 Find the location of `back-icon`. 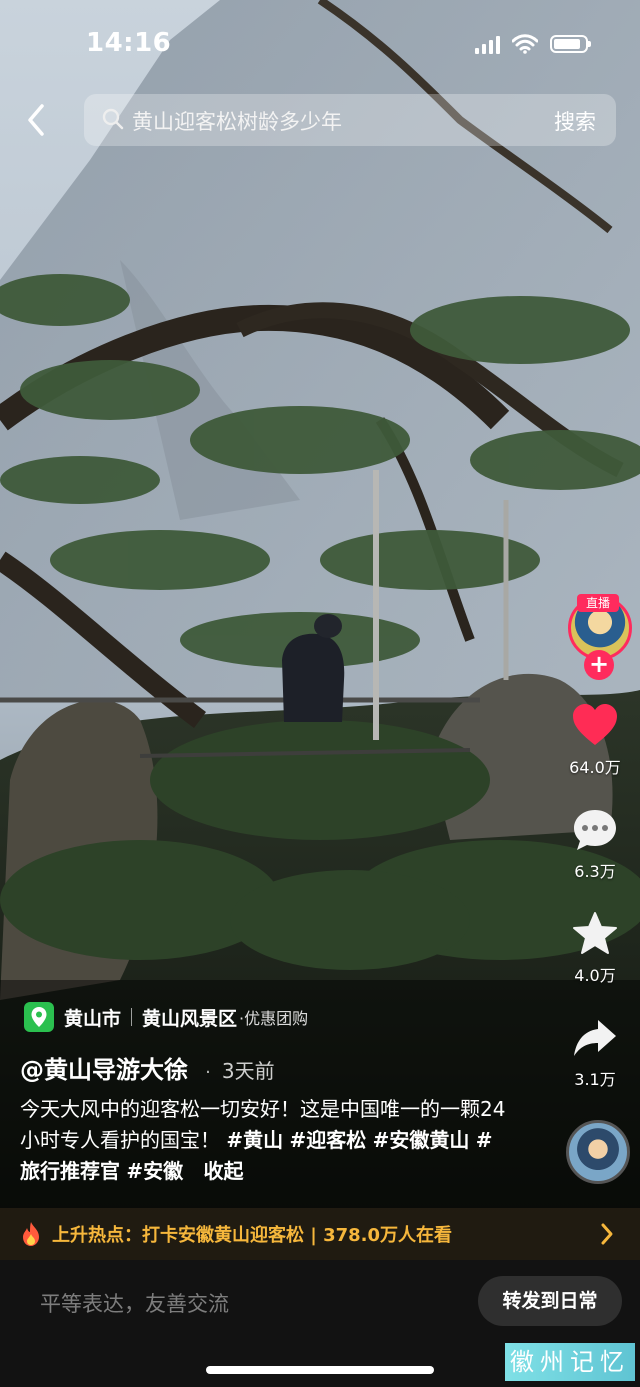

back-icon is located at coordinates (36, 120).